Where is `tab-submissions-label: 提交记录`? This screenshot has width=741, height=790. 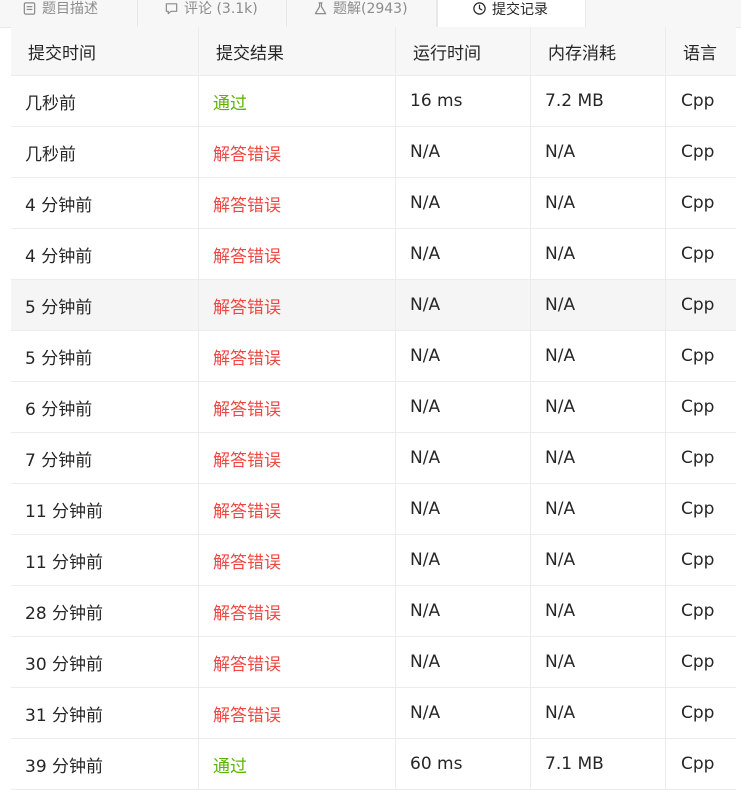 tab-submissions-label: 提交记录 is located at coordinates (520, 9).